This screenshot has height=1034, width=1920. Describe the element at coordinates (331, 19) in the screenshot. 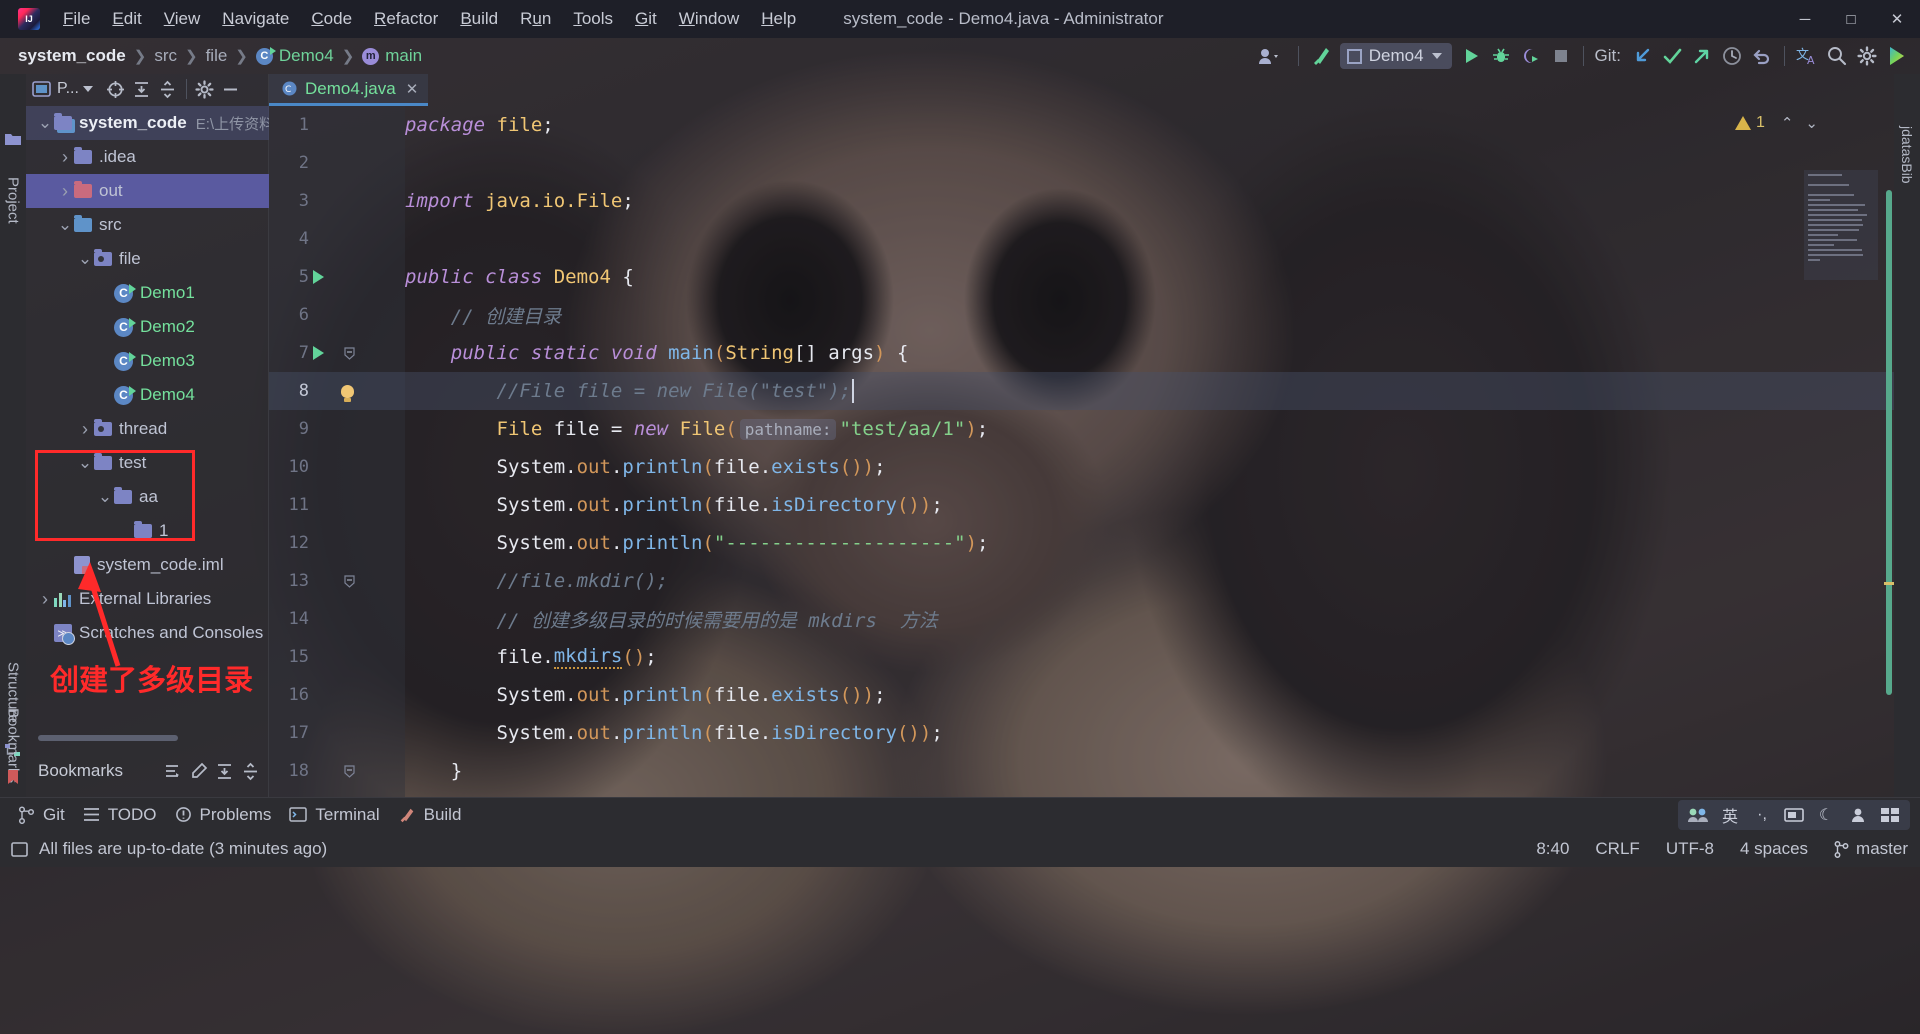

I see `menu-item-code: Code` at that location.